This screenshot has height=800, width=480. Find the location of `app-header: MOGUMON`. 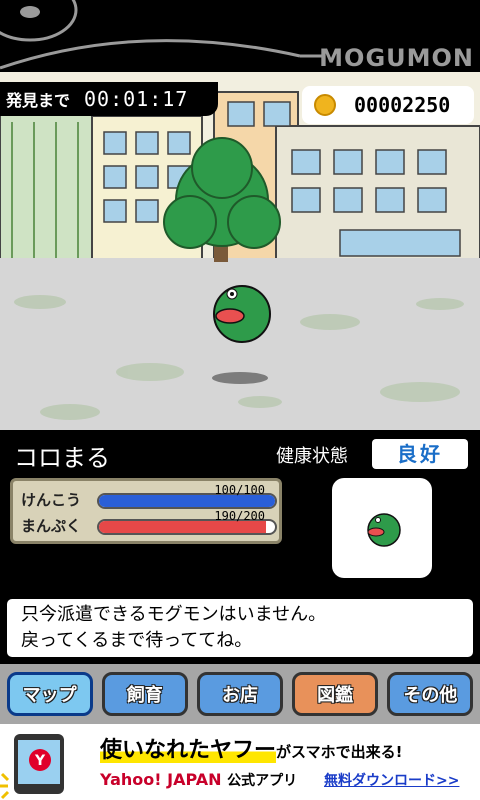

app-header: MOGUMON is located at coordinates (240, 36).